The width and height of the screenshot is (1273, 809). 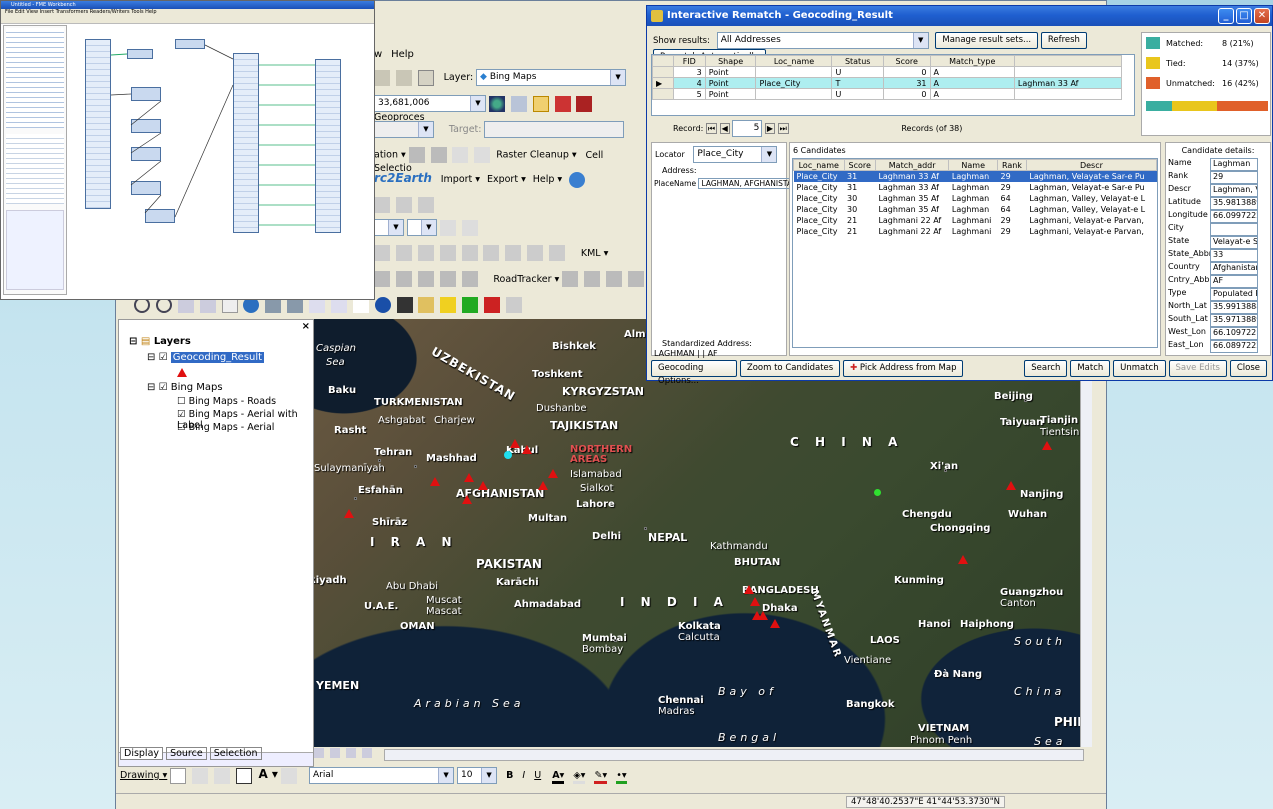 I want to click on font-size-dropdown: 10 ▼, so click(x=477, y=775).